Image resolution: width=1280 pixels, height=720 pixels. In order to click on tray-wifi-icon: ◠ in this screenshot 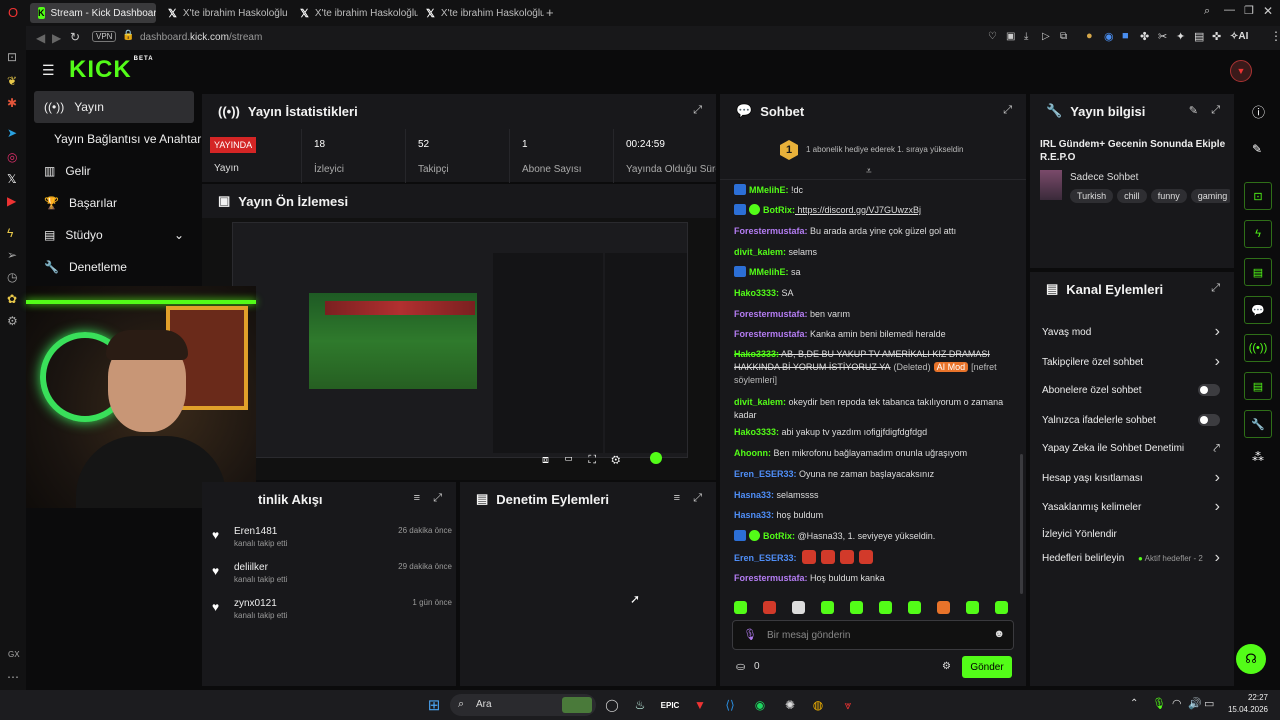, I will do `click(1177, 703)`.